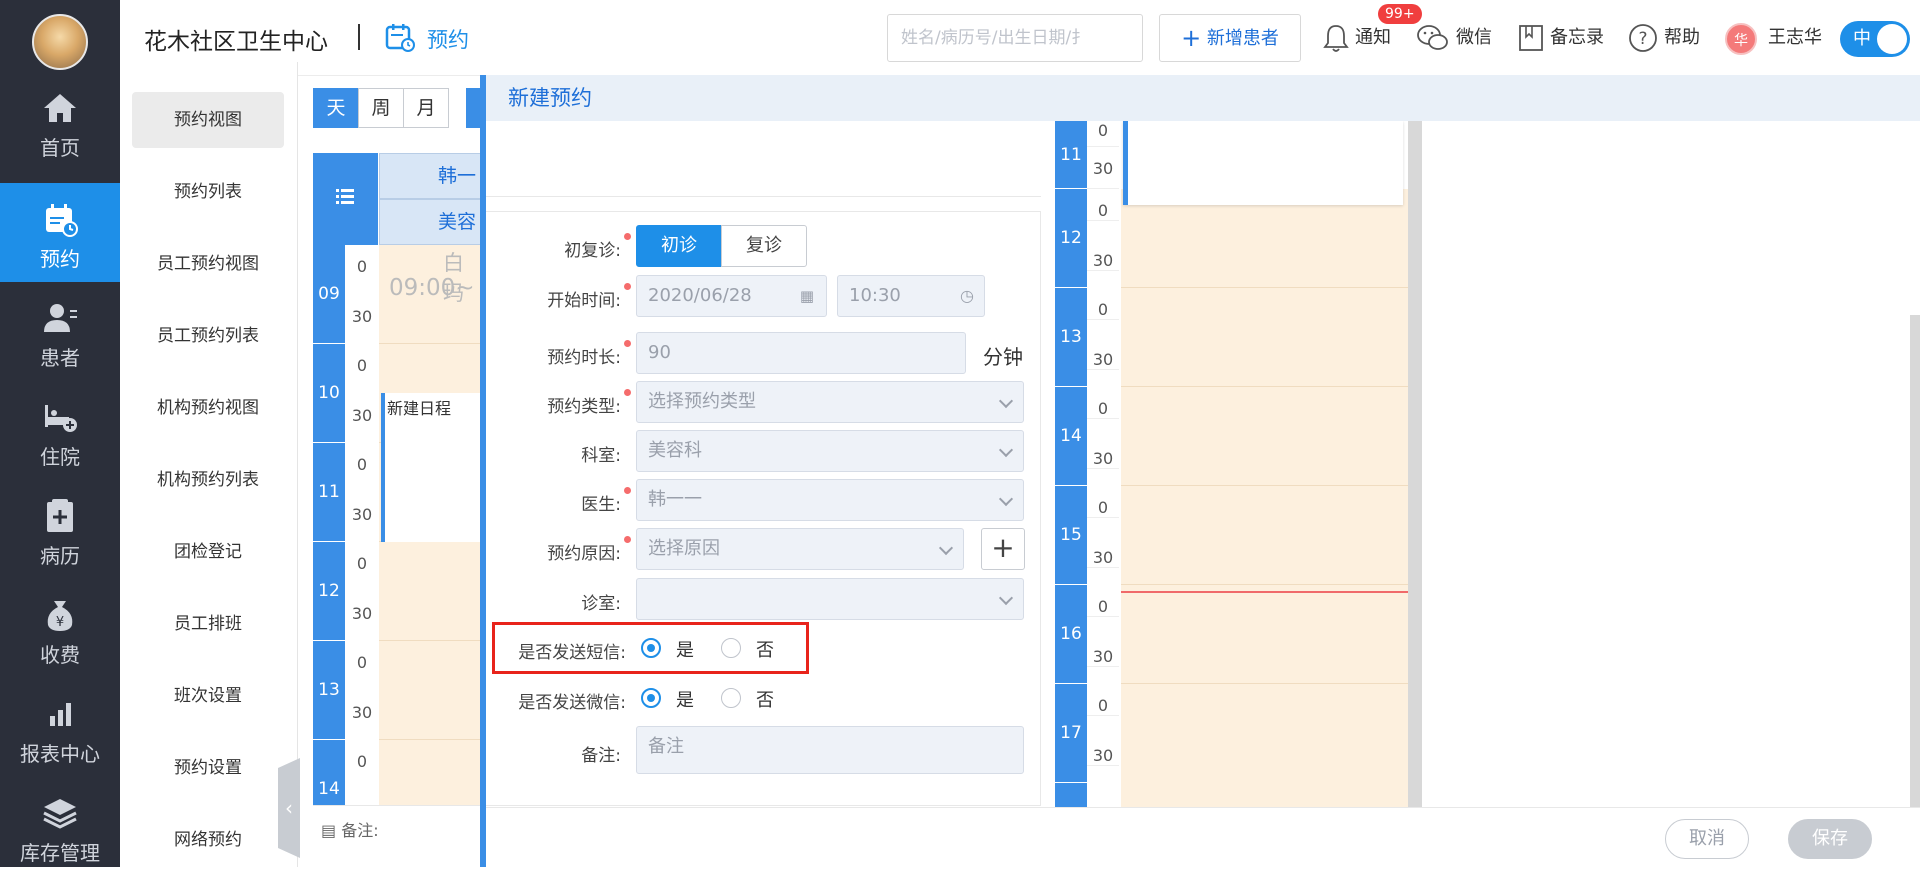  I want to click on reason-label: 预约原因:, so click(558, 550).